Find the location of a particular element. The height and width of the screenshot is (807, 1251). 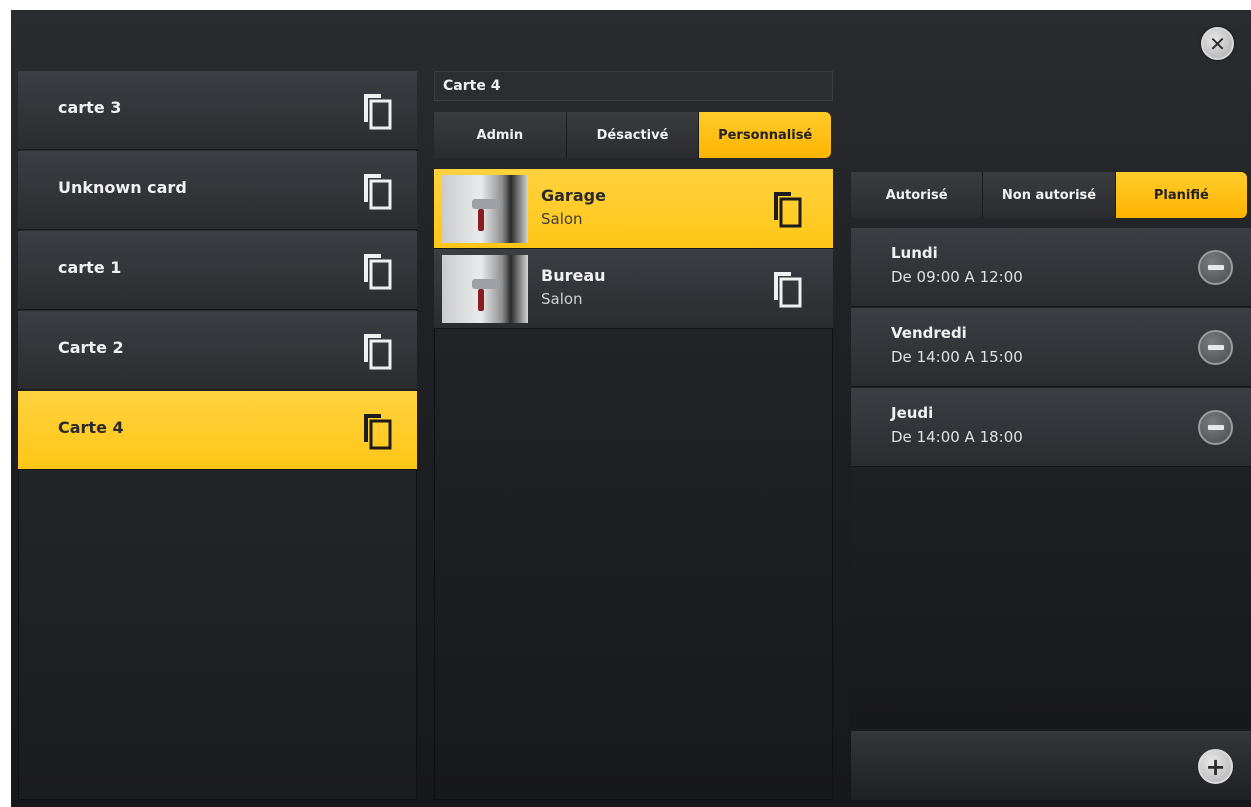

card-label: Carte 4 is located at coordinates (91, 427).